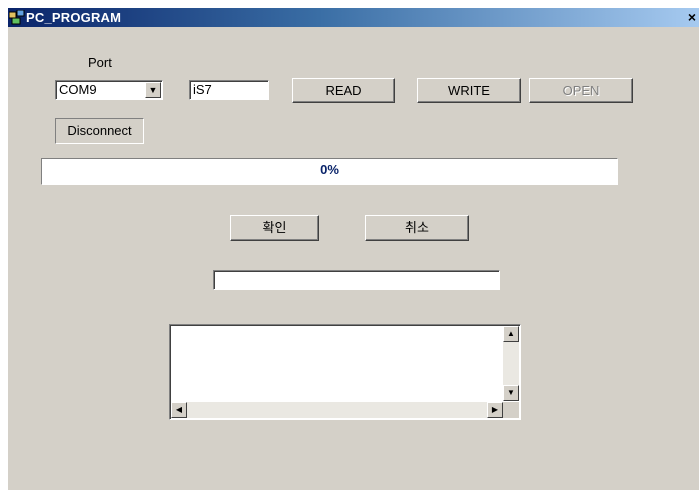  I want to click on scroll-down-icon: ▼, so click(511, 393).